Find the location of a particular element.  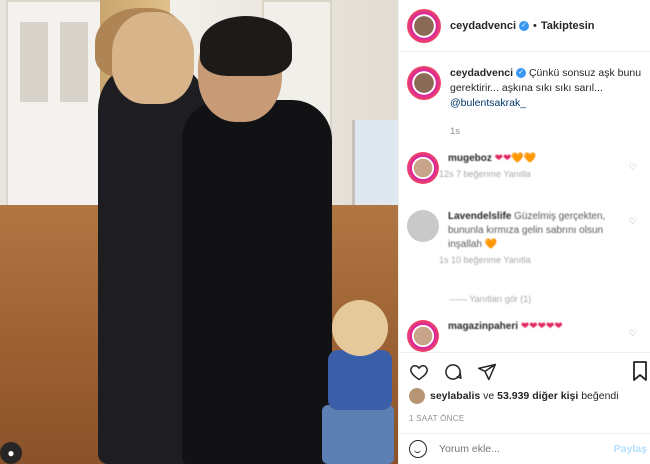

child-body is located at coordinates (360, 380).